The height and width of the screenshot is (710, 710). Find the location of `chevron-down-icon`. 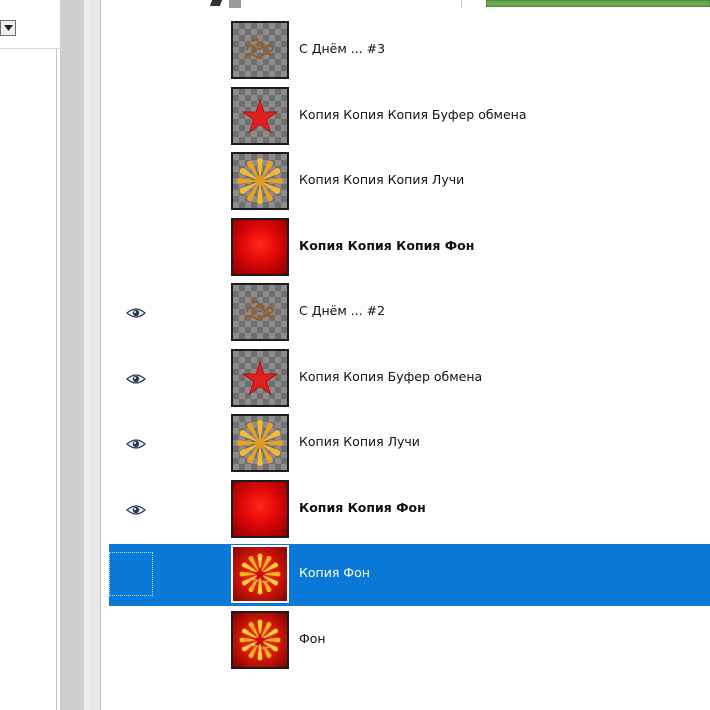

chevron-down-icon is located at coordinates (8, 28).